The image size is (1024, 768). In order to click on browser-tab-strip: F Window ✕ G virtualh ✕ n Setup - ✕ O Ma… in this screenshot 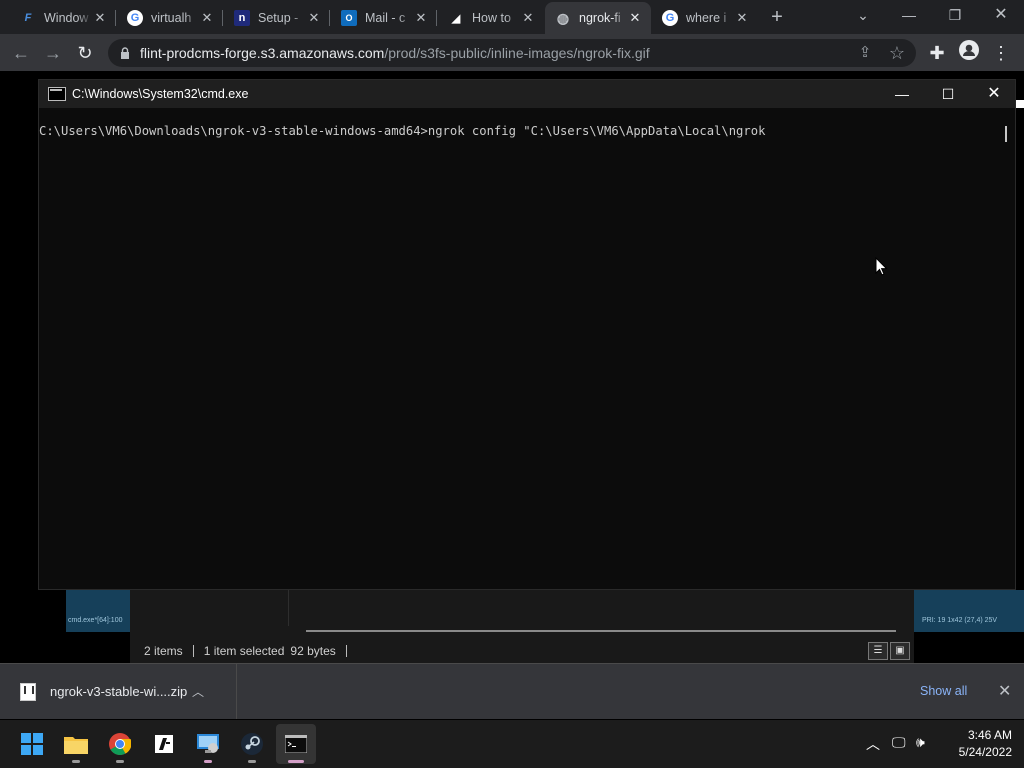, I will do `click(512, 17)`.